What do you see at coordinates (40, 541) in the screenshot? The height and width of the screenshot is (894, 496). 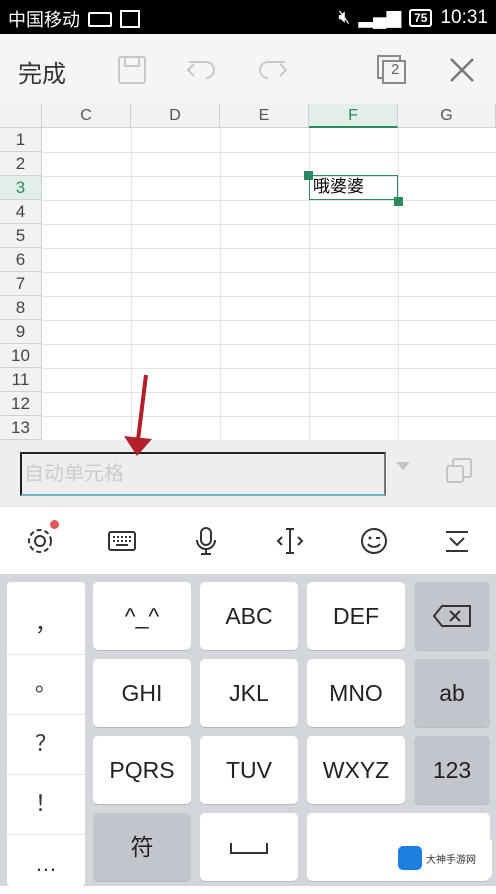 I see `settings-gear-icon` at bounding box center [40, 541].